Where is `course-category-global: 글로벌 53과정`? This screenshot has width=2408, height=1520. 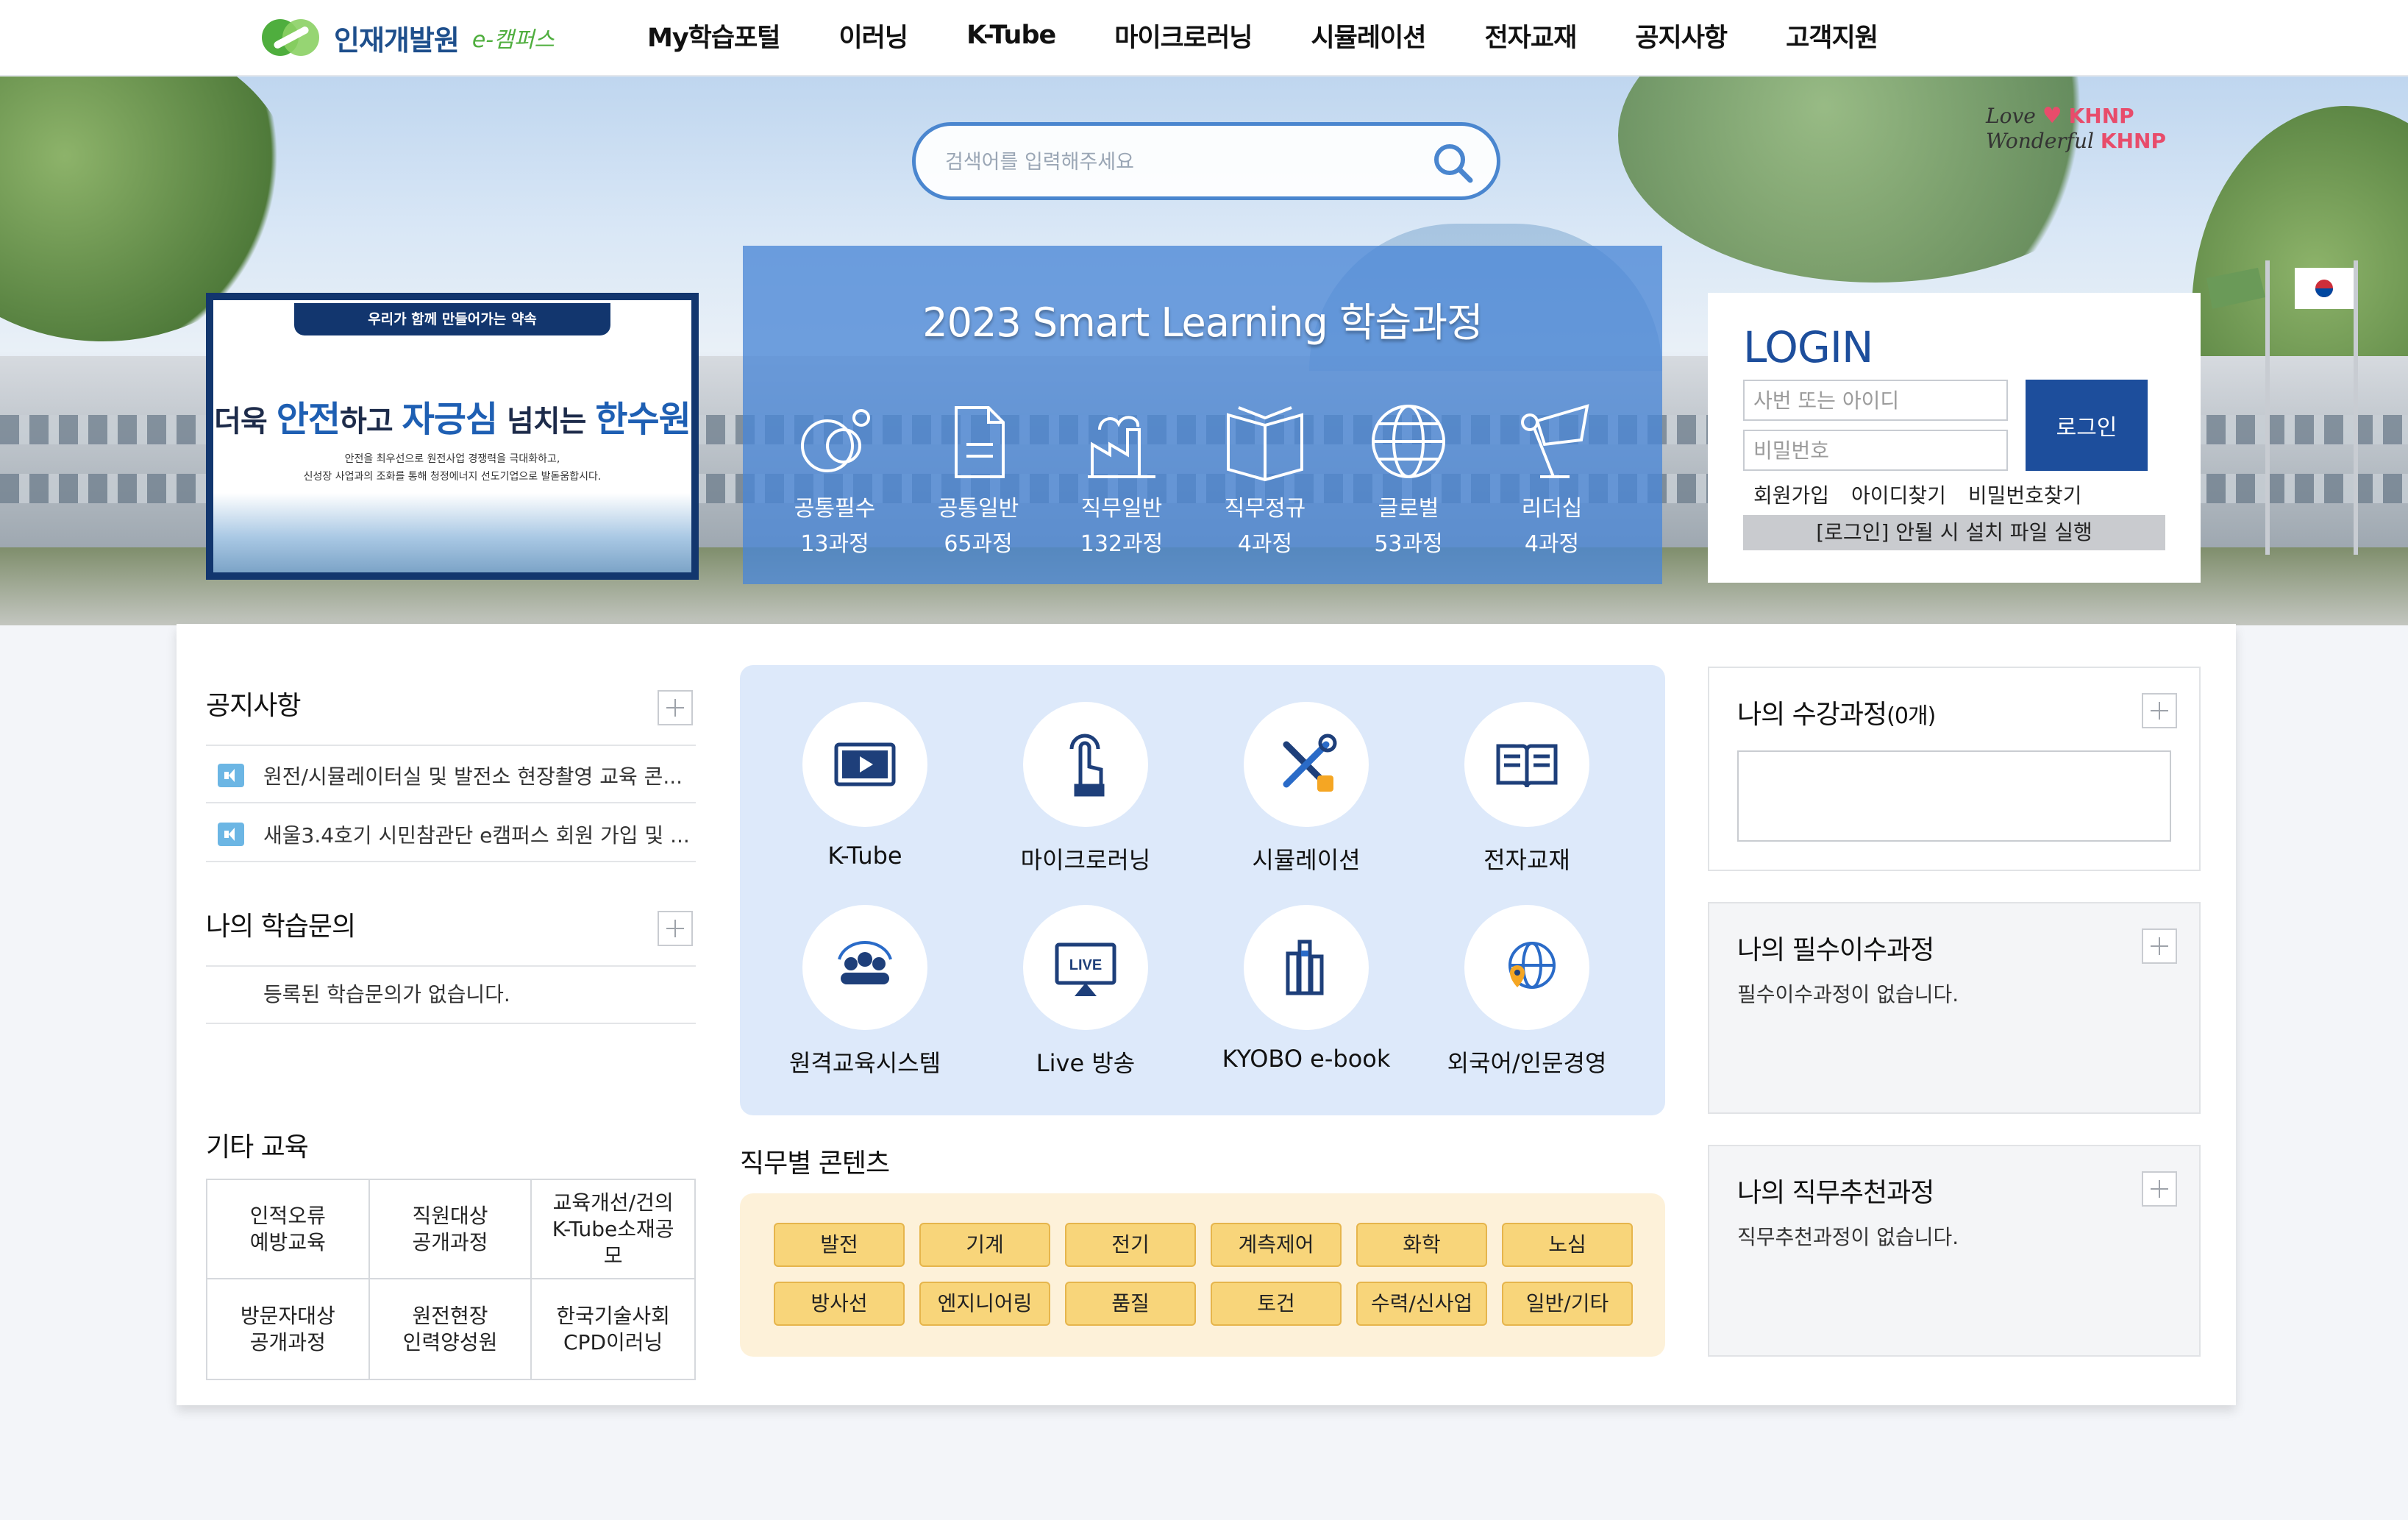 course-category-global: 글로벌 53과정 is located at coordinates (1408, 479).